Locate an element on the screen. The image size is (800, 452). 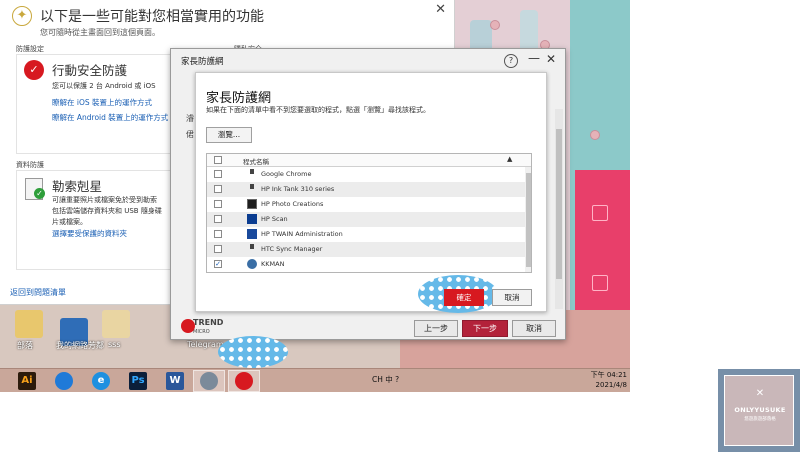
section-label: 資料防護 is located at coordinates (30, 165).